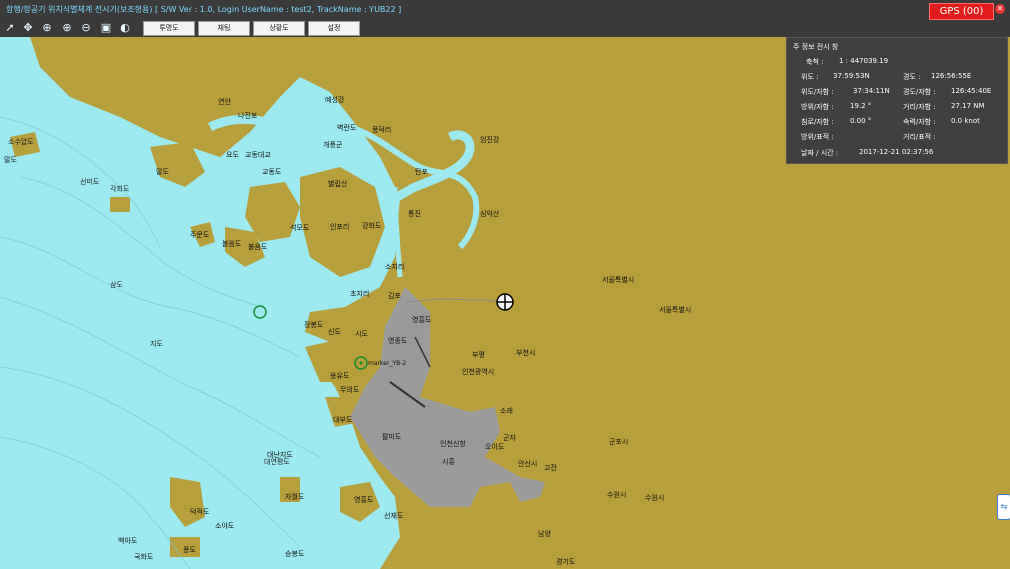  I want to click on scale-label: 축척 :, so click(815, 62).